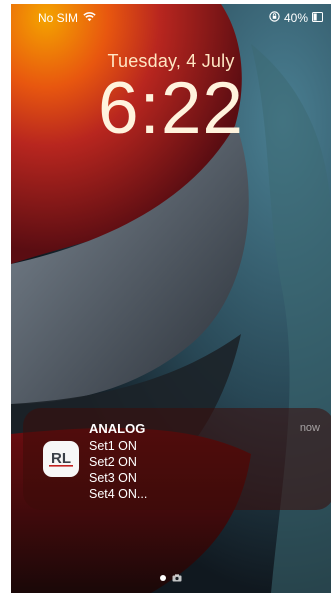  I want to click on carrier-group: No SIM, so click(67, 18).